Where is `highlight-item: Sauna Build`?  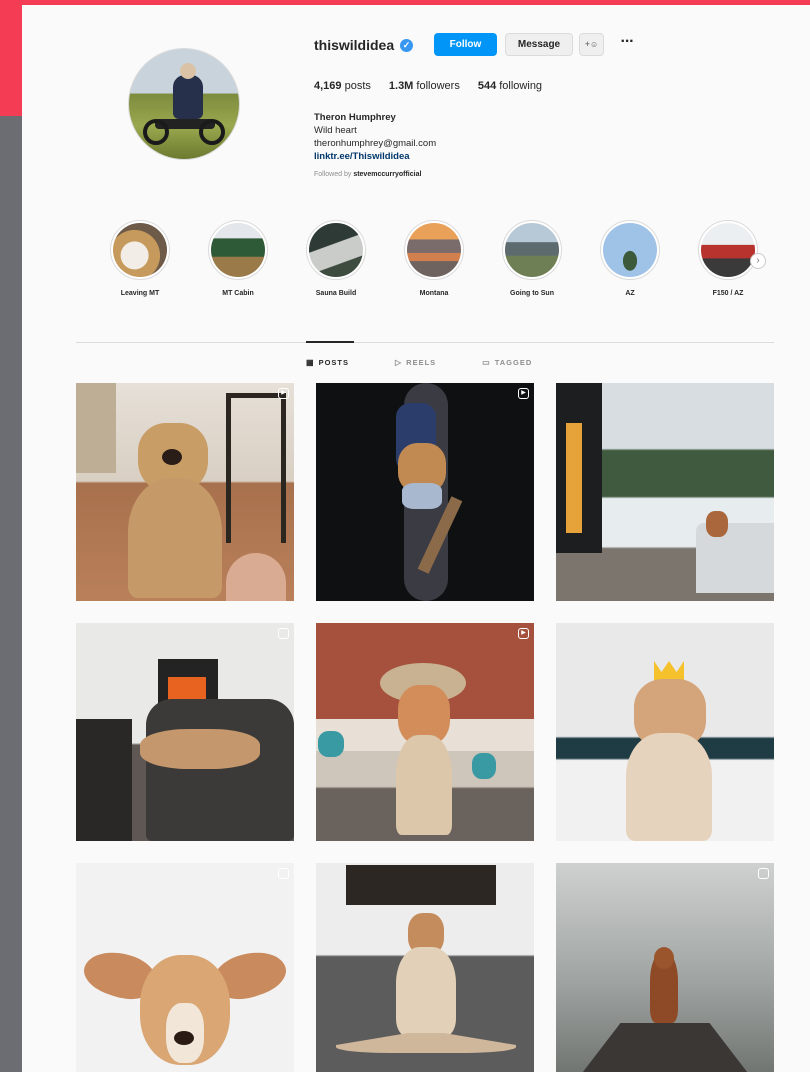 highlight-item: Sauna Build is located at coordinates (336, 258).